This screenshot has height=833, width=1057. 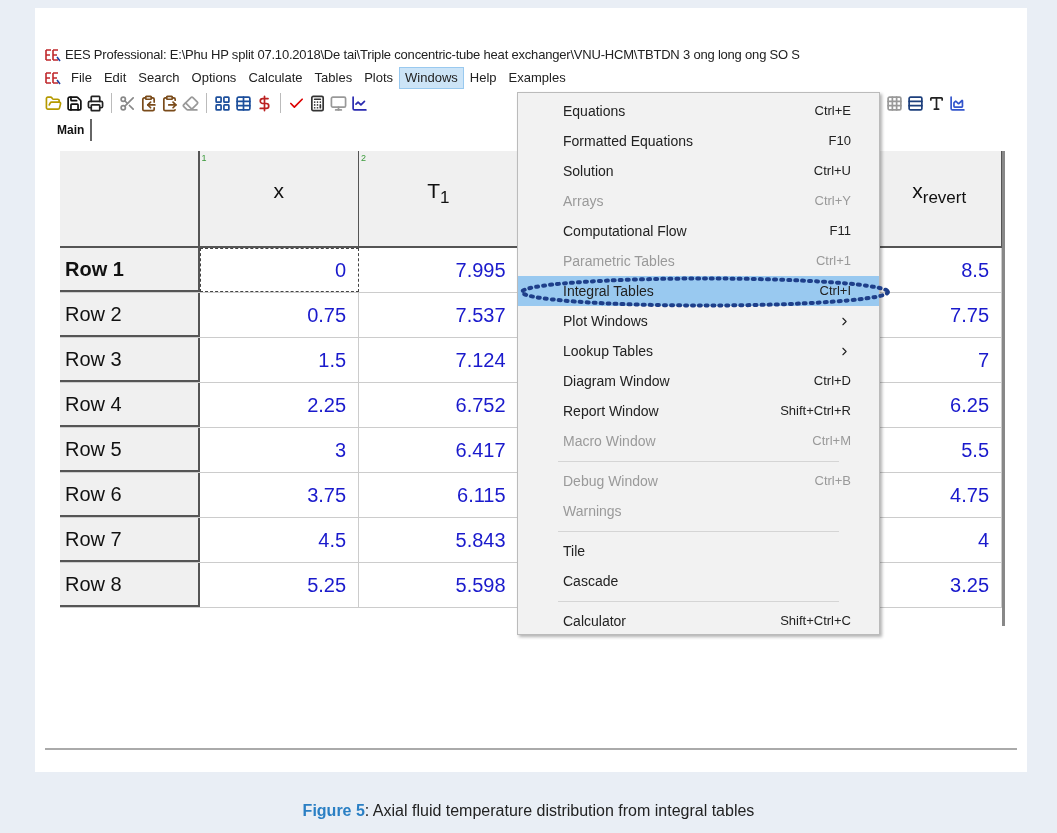 I want to click on menu-item: Examples, so click(x=537, y=78).